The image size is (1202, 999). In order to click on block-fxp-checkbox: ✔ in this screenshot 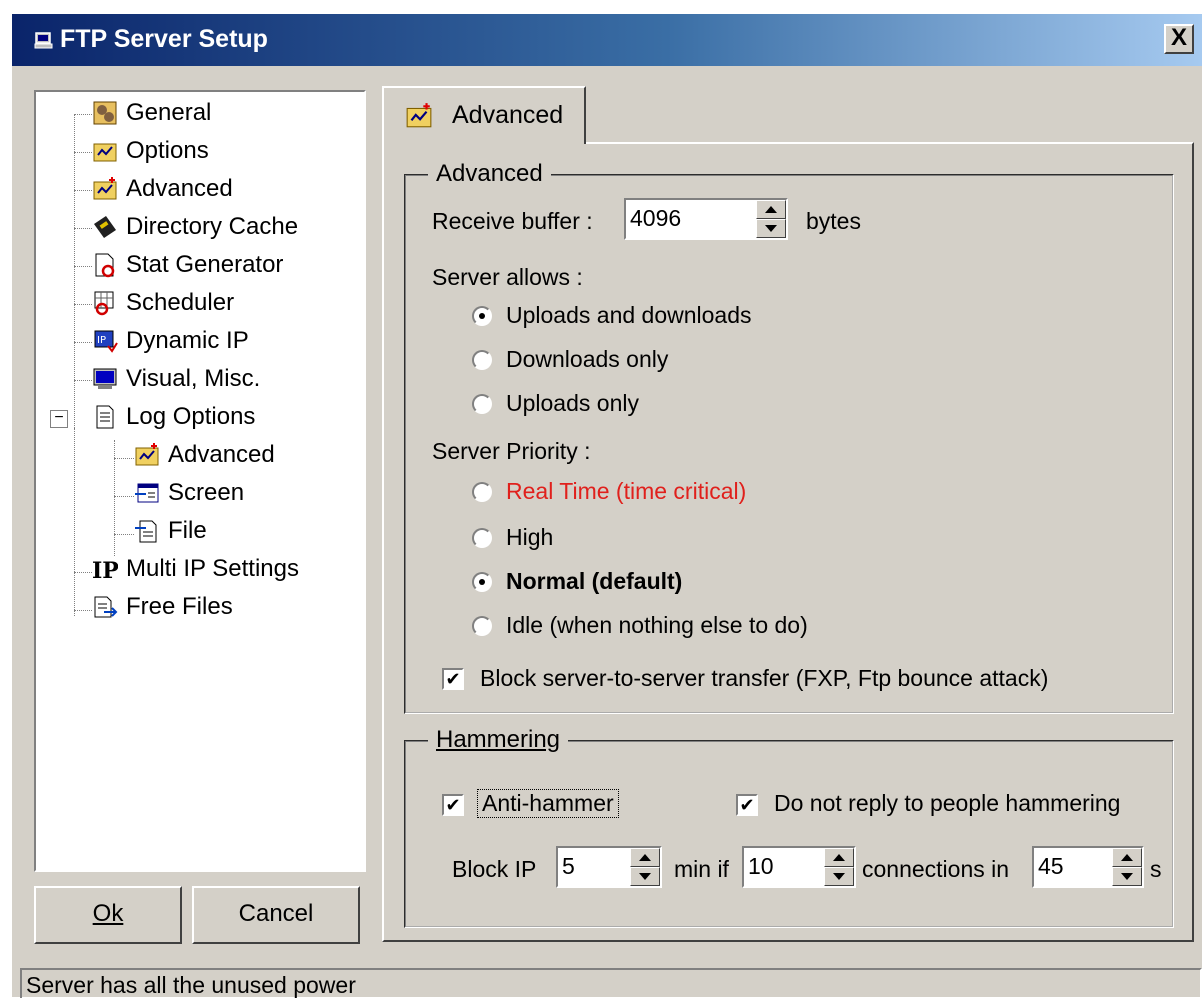, I will do `click(453, 679)`.